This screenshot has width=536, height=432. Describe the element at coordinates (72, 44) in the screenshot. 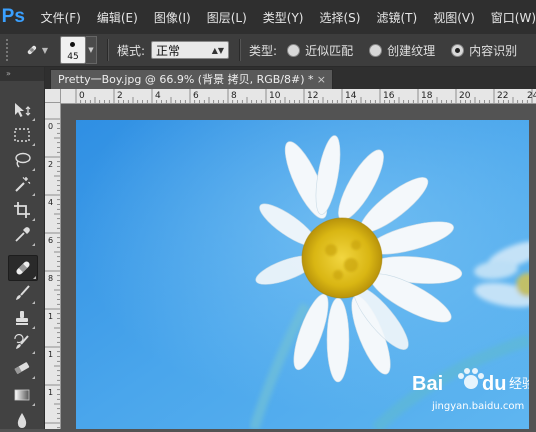

I see `brush-tip-icon` at that location.